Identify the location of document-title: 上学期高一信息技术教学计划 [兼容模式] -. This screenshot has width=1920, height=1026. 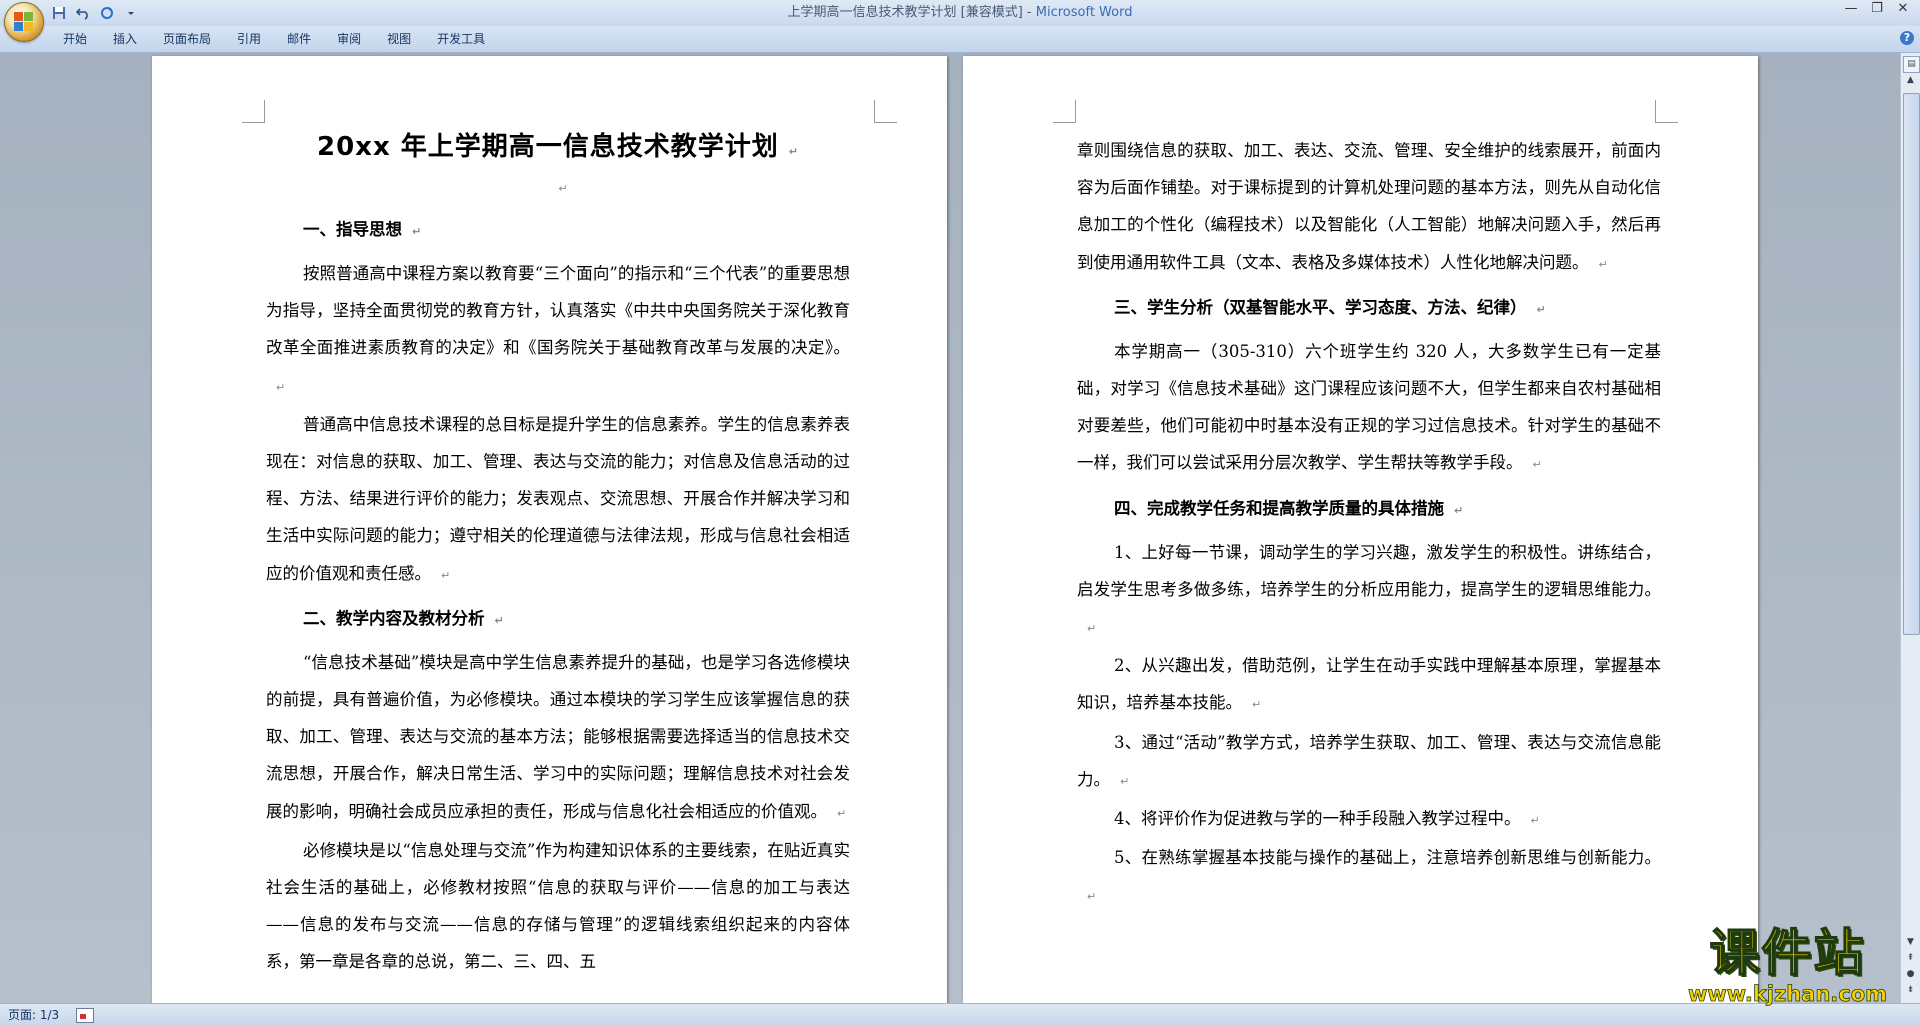
(911, 12).